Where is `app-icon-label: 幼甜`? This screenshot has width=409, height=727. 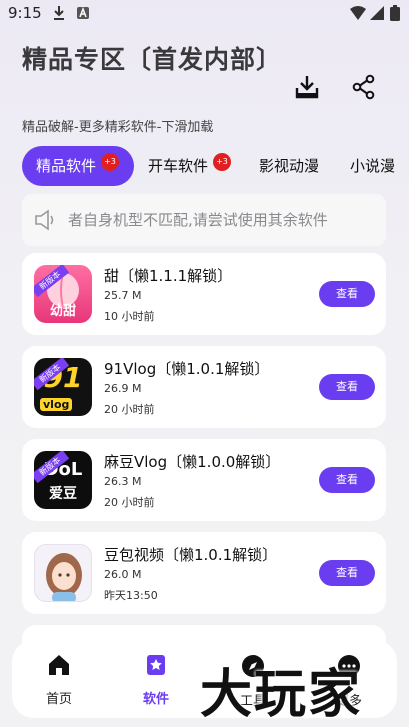 app-icon-label: 幼甜 is located at coordinates (62, 311).